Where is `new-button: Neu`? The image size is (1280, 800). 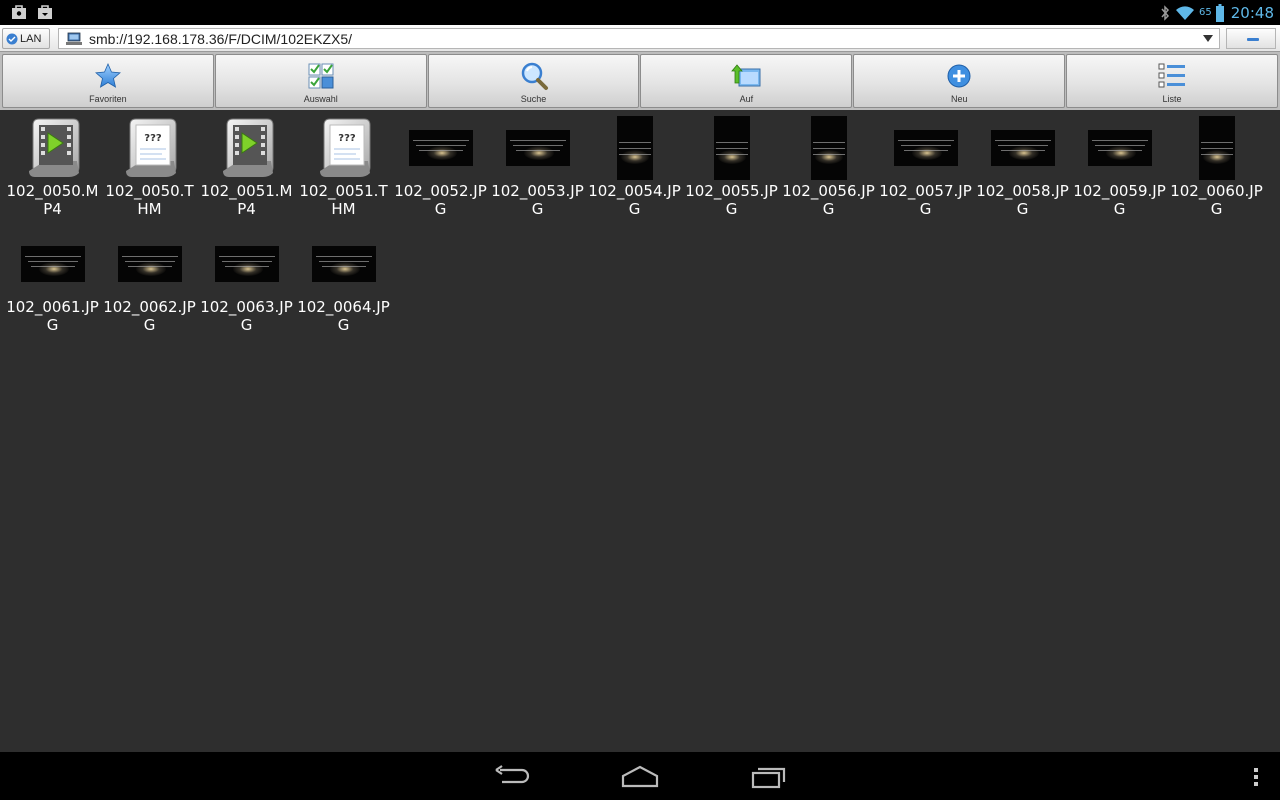 new-button: Neu is located at coordinates (959, 81).